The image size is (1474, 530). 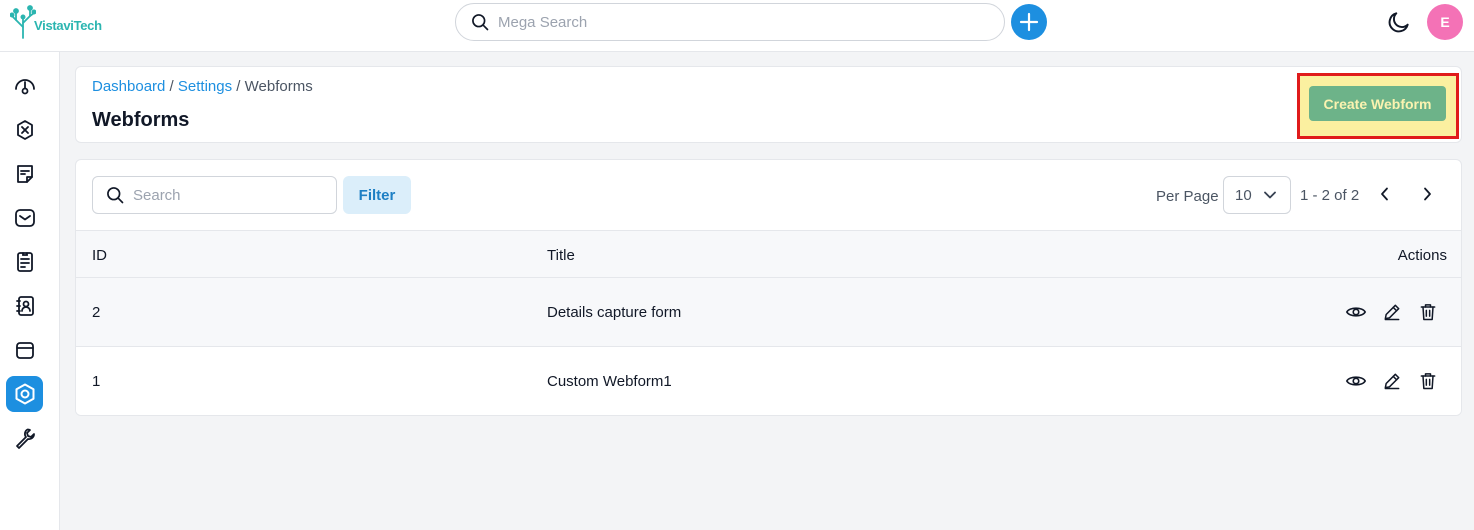 I want to click on integrations-icon, so click(x=24, y=130).